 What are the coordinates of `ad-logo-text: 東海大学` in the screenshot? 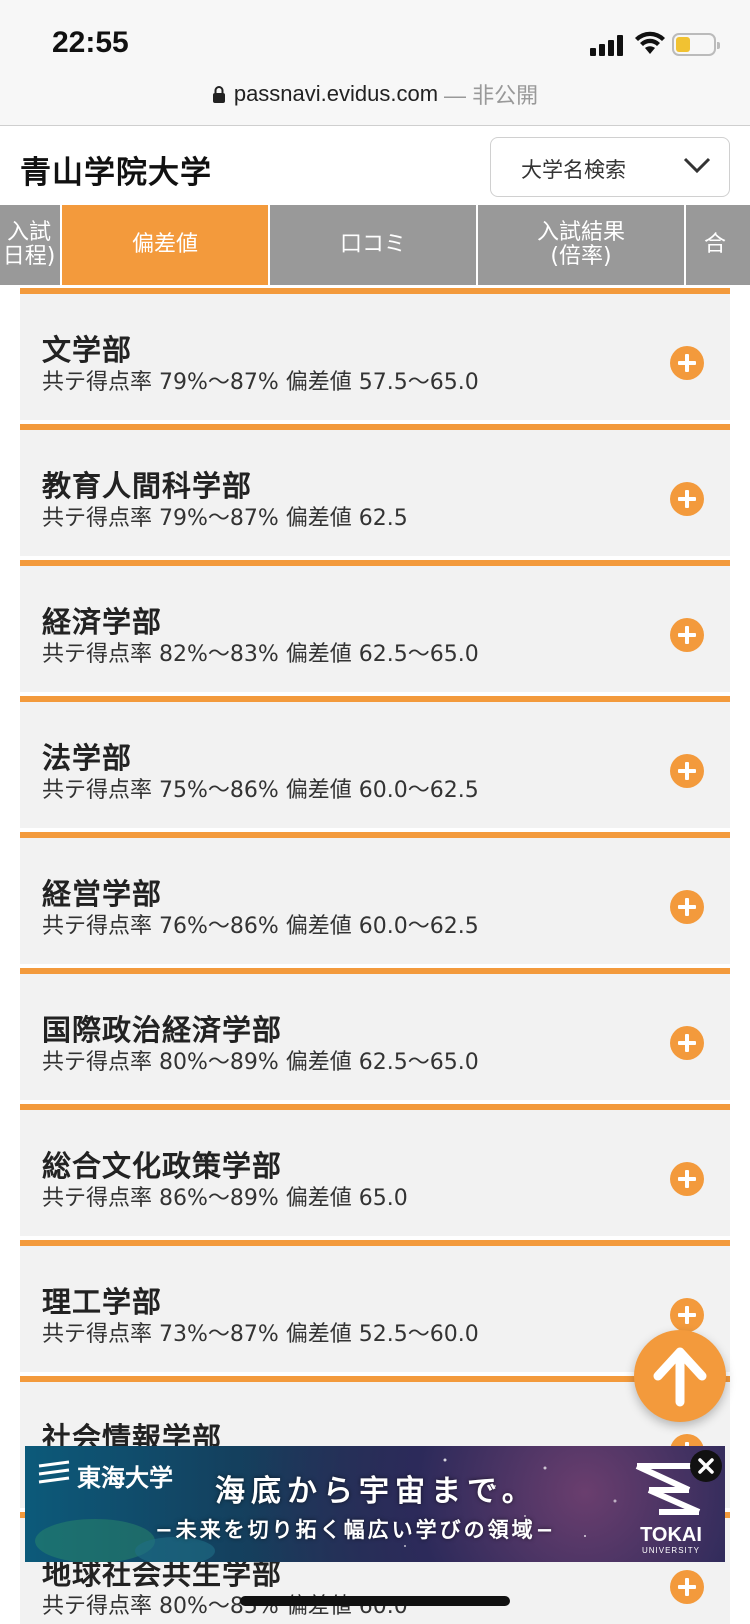 It's located at (125, 1478).